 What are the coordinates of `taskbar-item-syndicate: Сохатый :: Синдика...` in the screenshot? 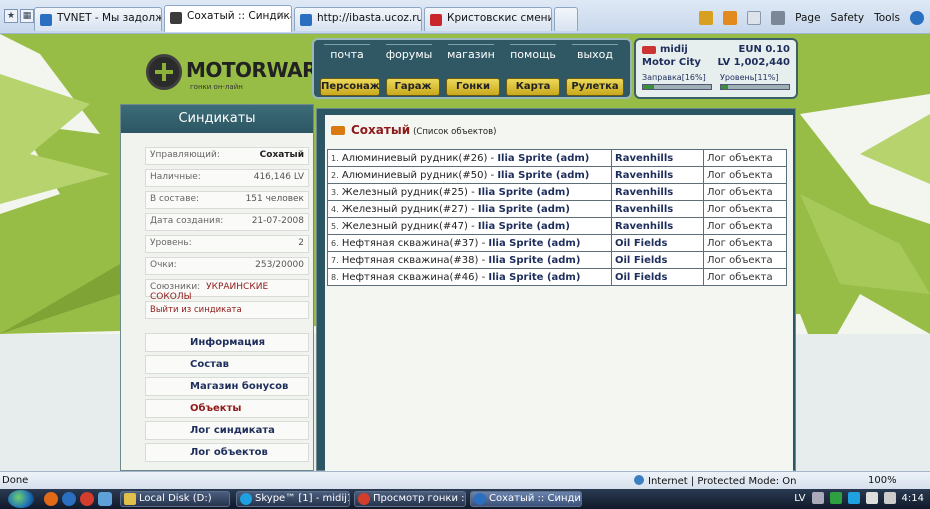 It's located at (526, 499).